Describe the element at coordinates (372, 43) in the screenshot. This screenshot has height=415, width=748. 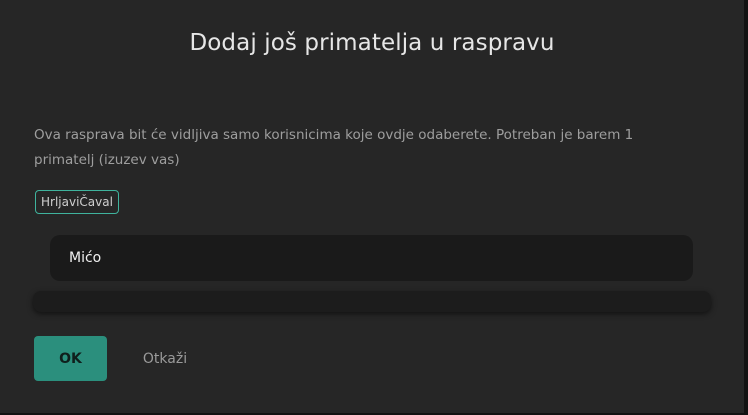
I see `dialog-title: Dodaj još primatelja u raspravu` at that location.